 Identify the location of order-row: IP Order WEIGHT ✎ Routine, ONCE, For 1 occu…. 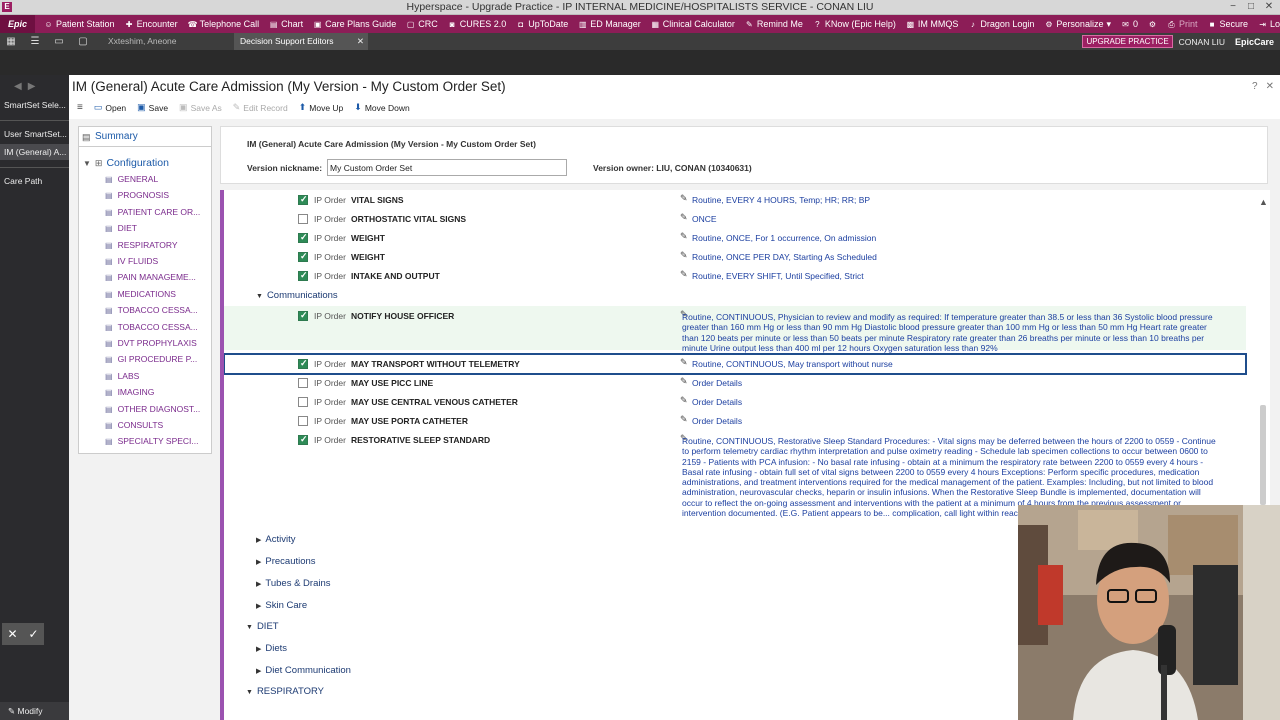
(735, 237).